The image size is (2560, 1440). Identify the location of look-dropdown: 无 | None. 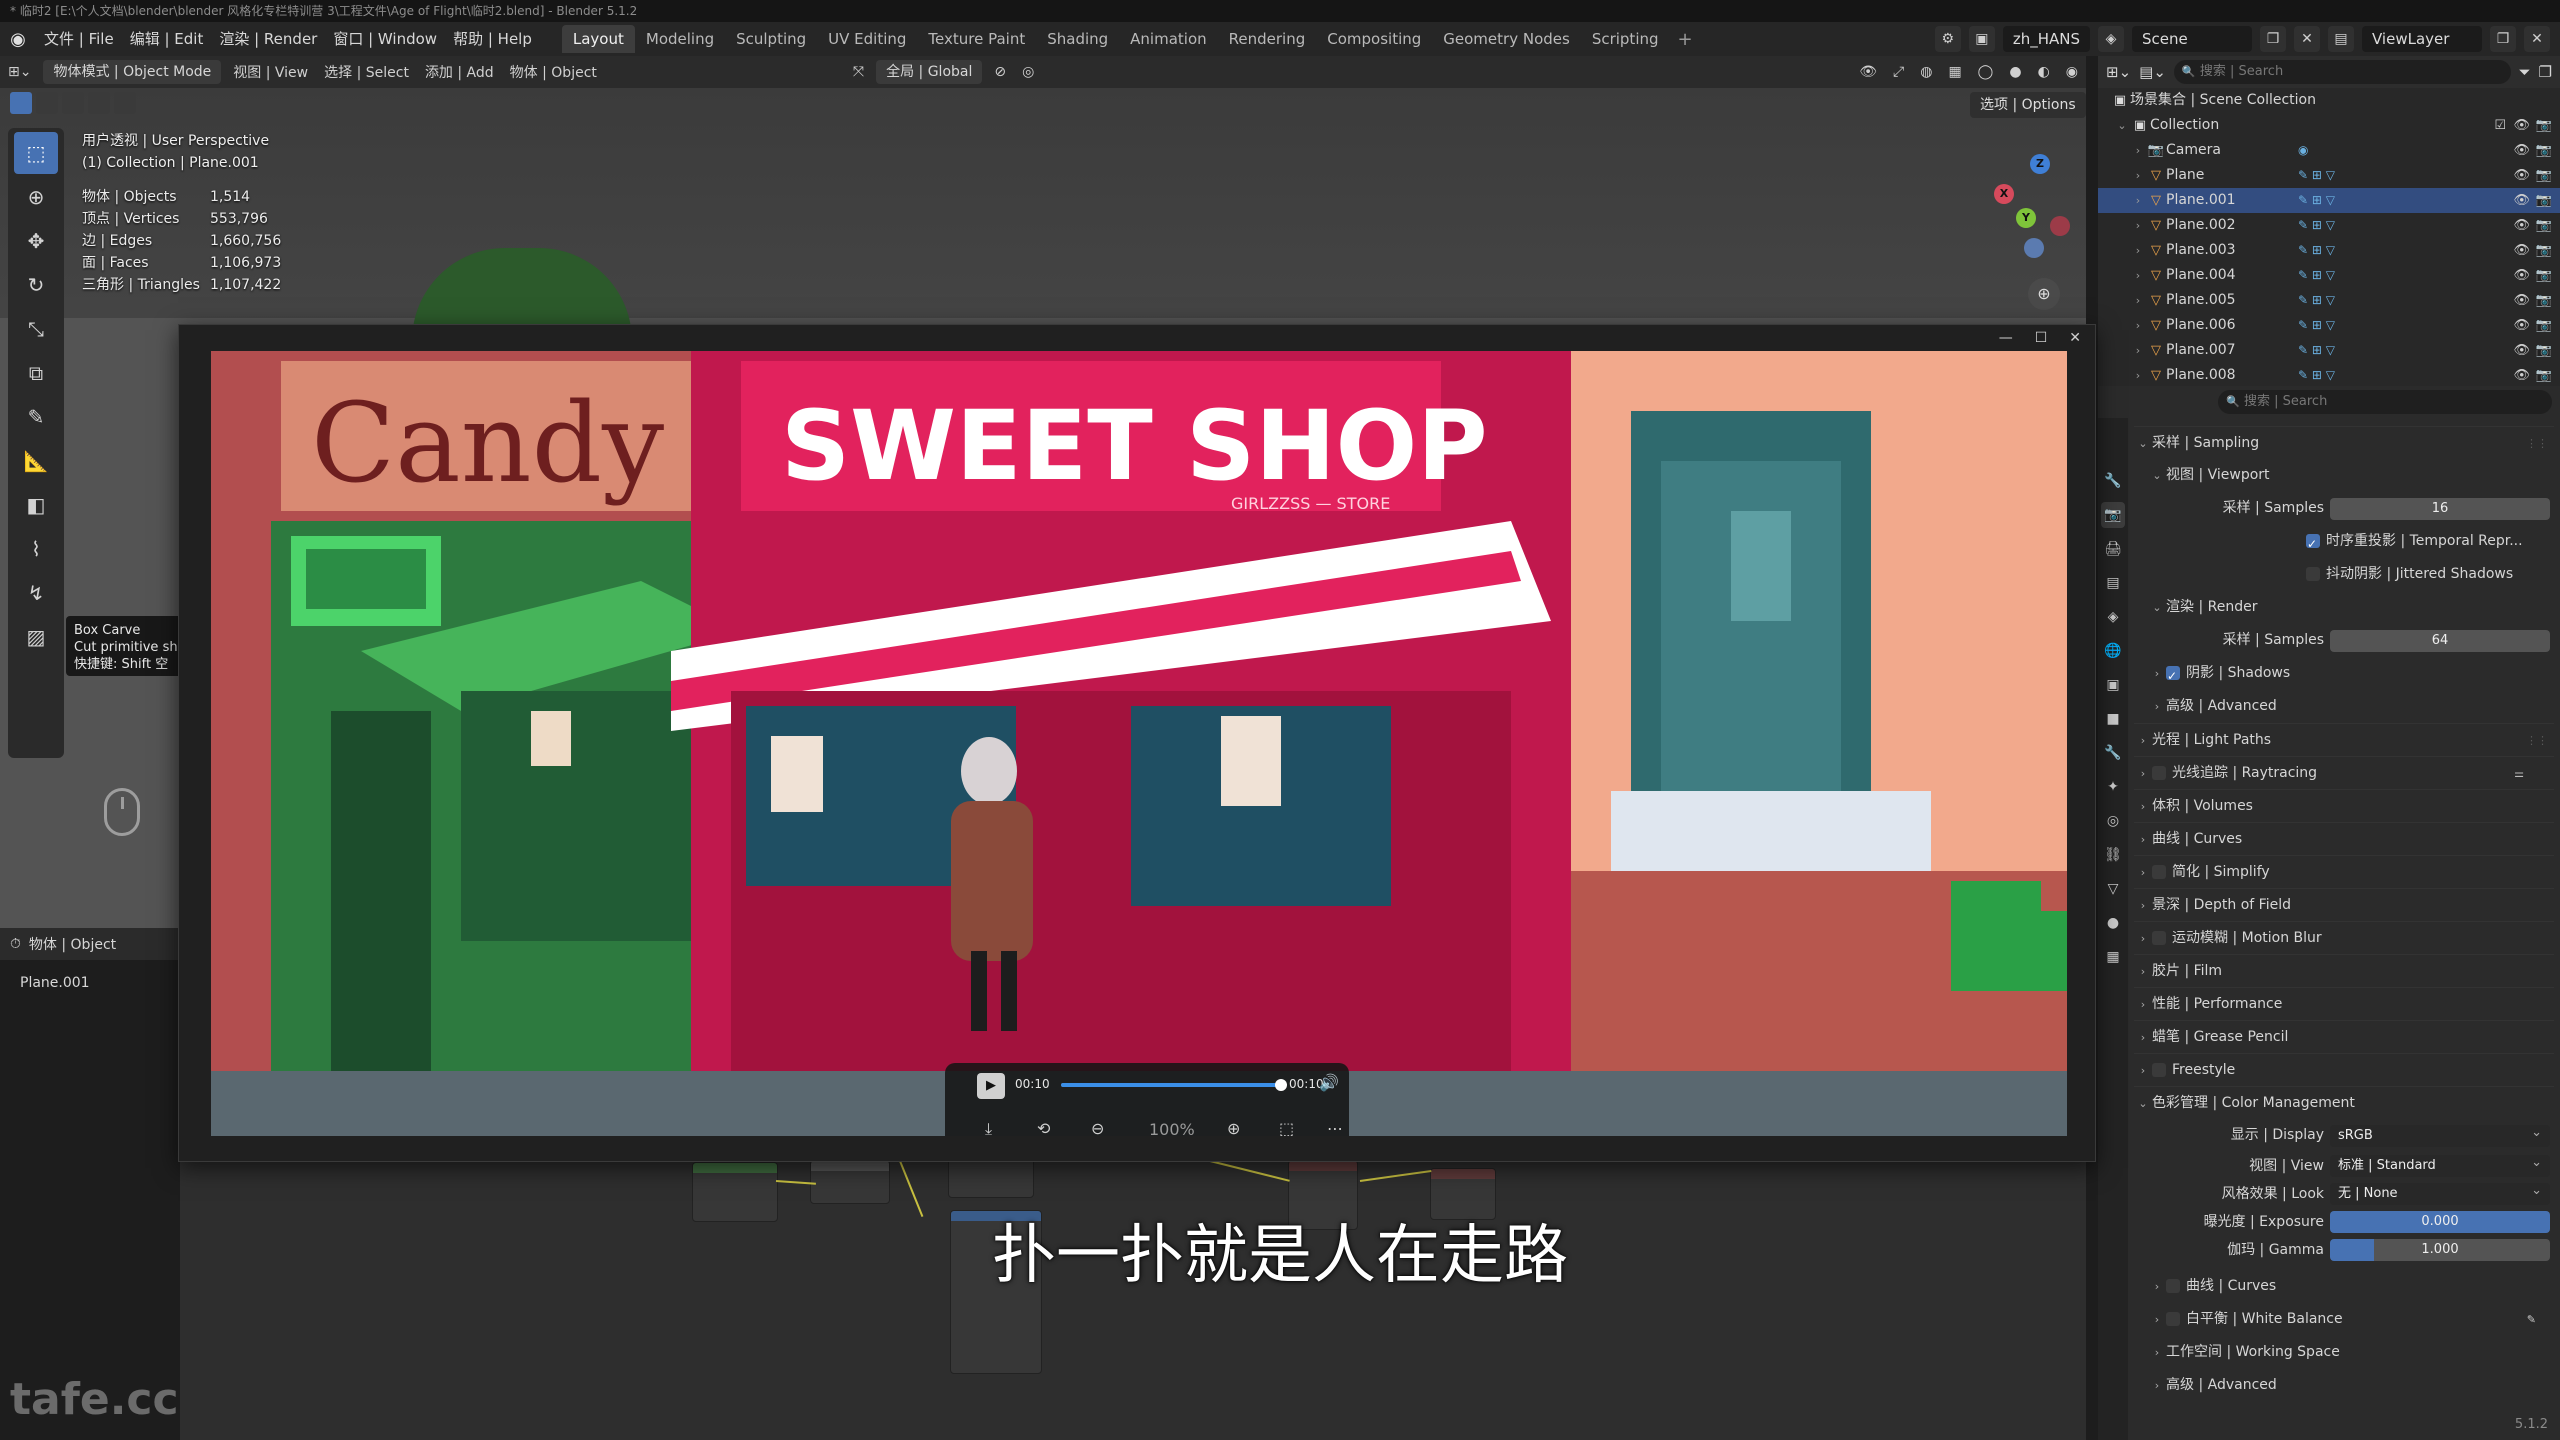
(2440, 1192).